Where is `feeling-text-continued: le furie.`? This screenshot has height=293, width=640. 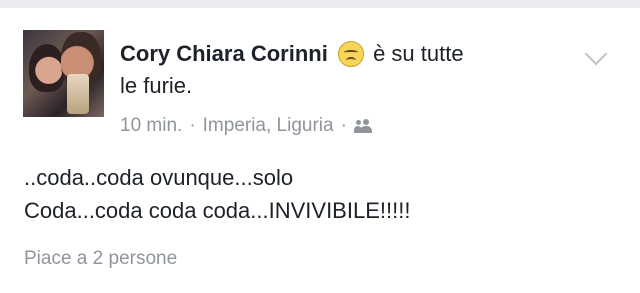 feeling-text-continued: le furie. is located at coordinates (156, 85).